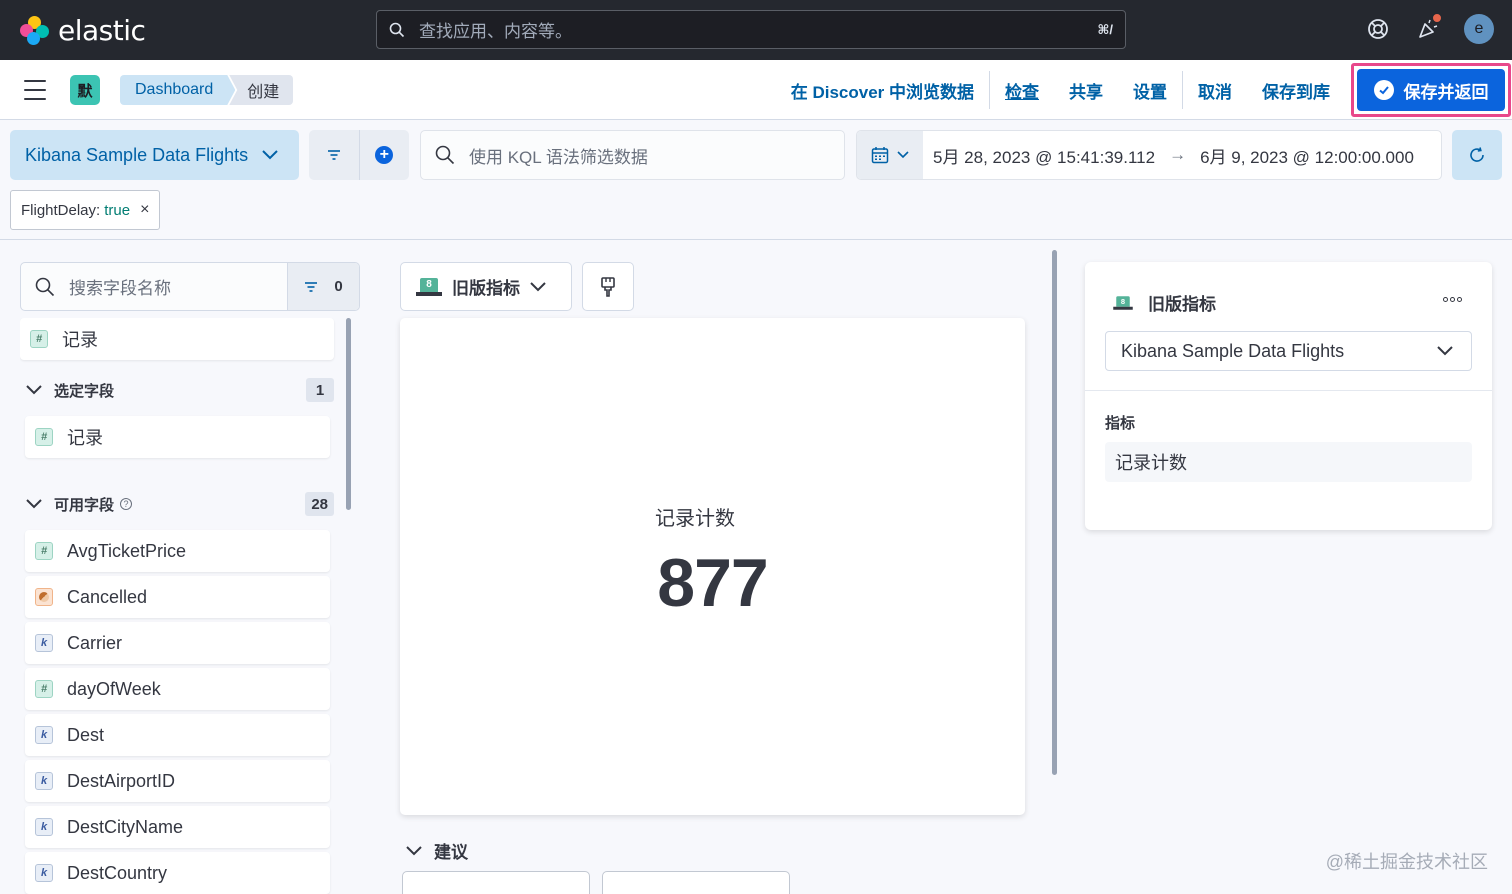  I want to click on elastic-logo: elastic, so click(83, 30).